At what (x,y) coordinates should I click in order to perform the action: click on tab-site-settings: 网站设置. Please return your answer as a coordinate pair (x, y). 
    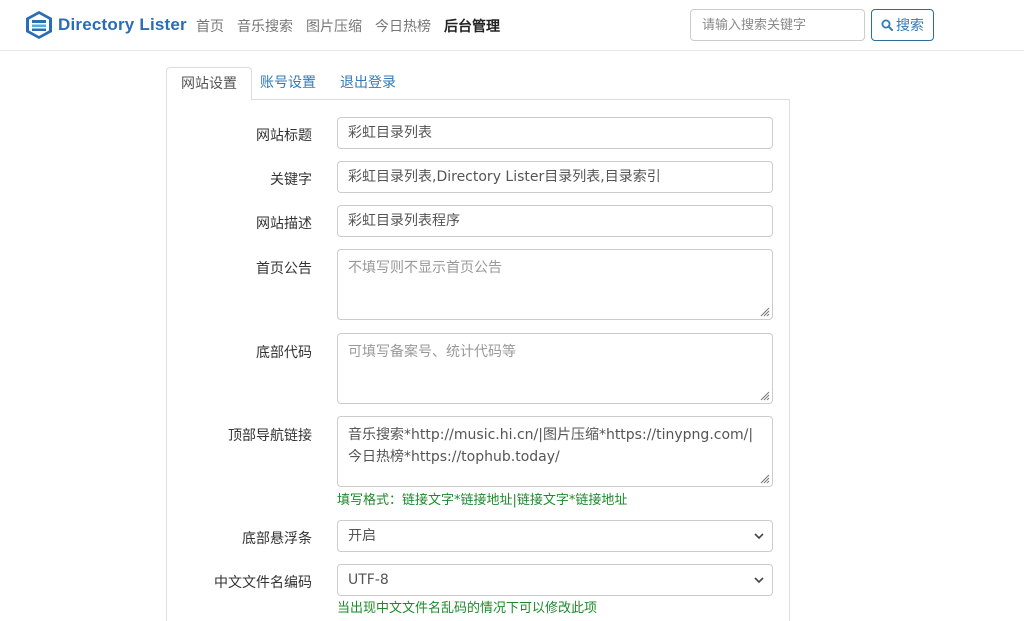
    Looking at the image, I should click on (209, 84).